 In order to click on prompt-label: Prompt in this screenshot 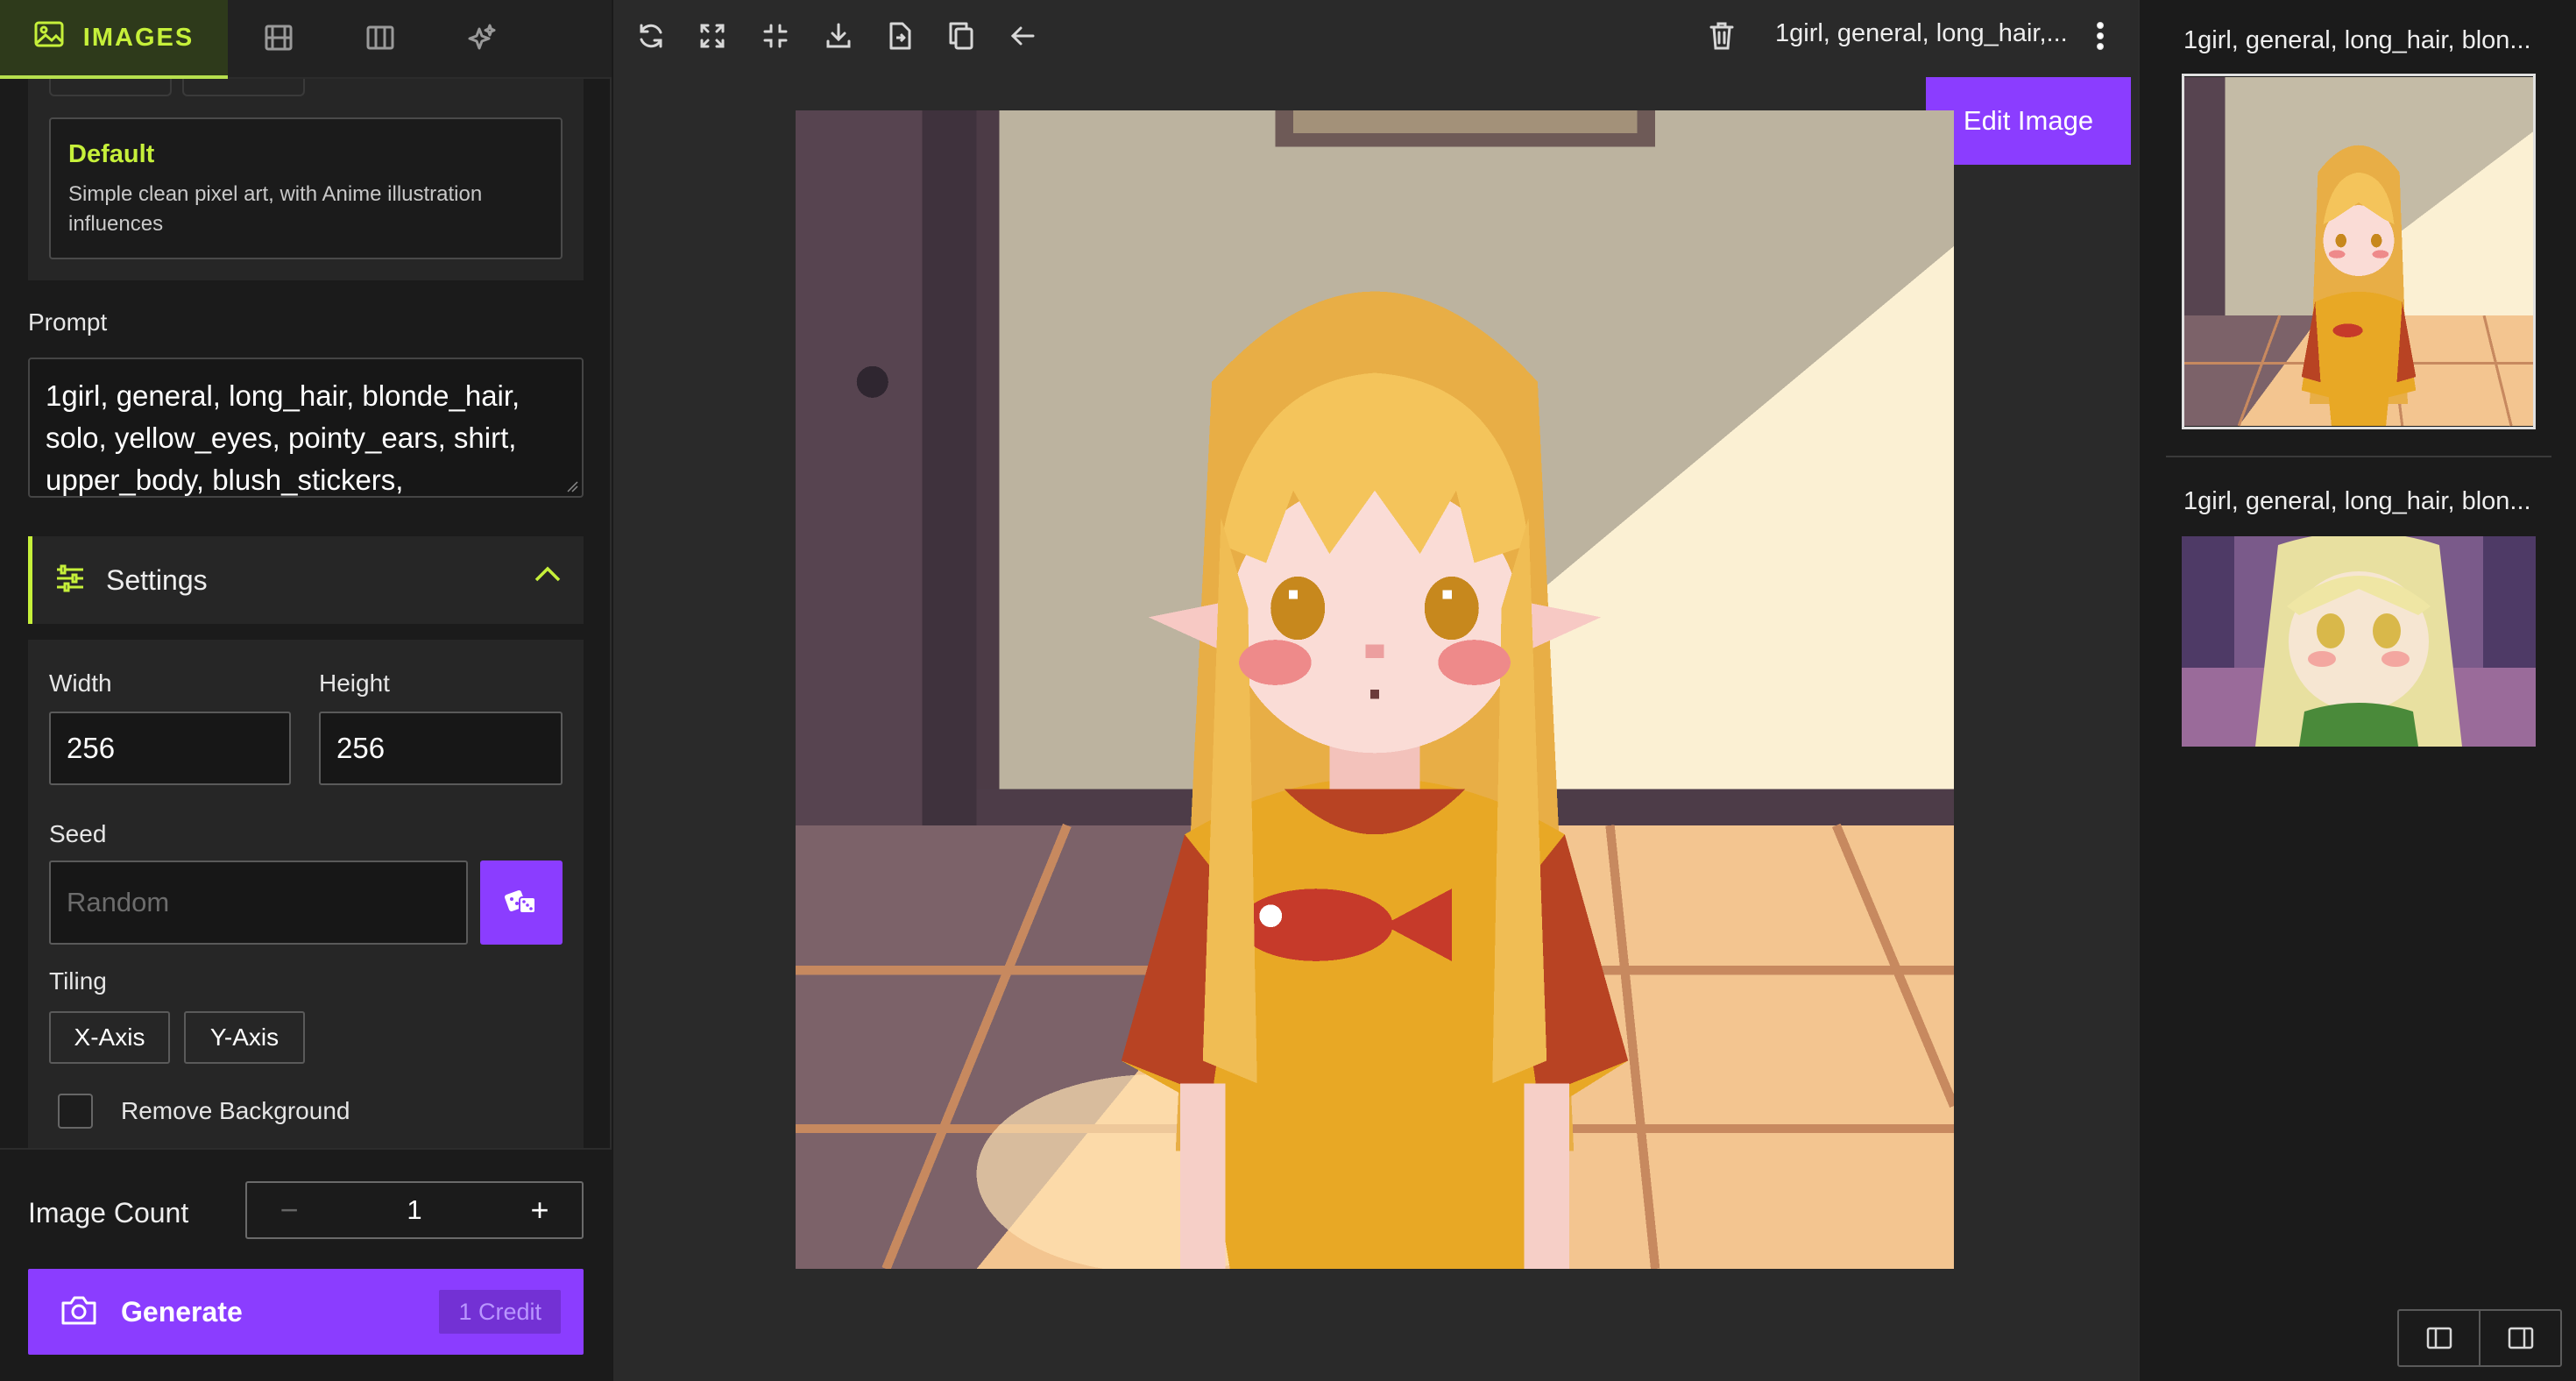, I will do `click(68, 322)`.